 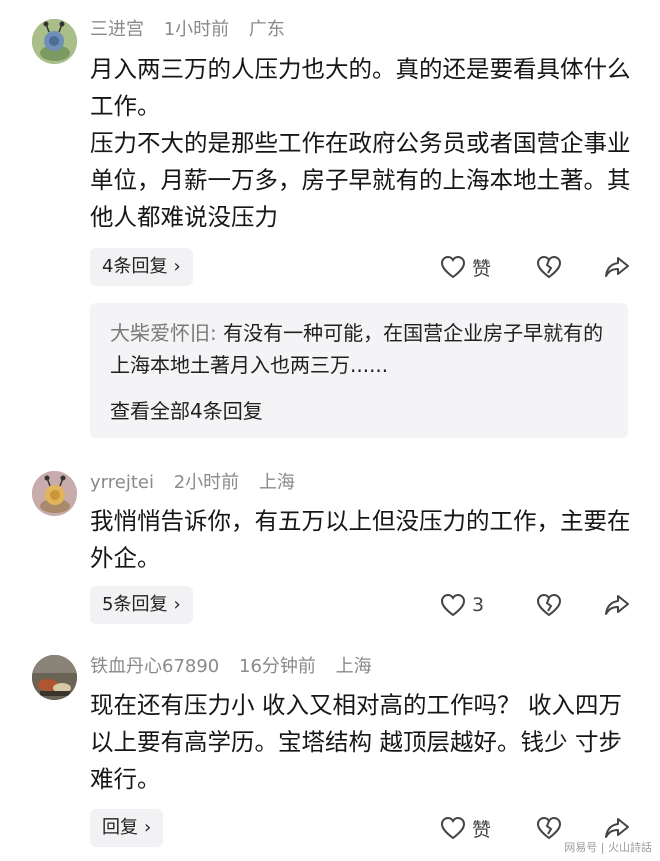 I want to click on replies-button: 4条回复 ›, so click(x=141, y=267).